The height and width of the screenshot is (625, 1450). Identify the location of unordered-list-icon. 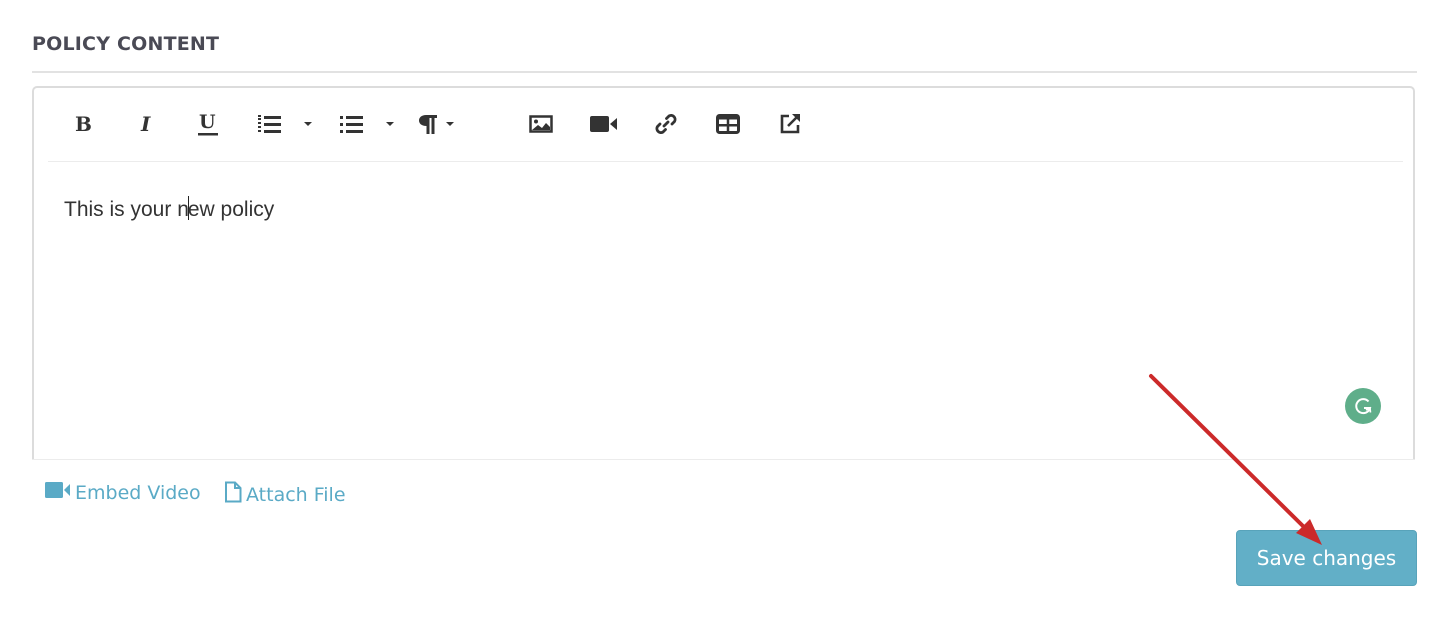
(352, 124).